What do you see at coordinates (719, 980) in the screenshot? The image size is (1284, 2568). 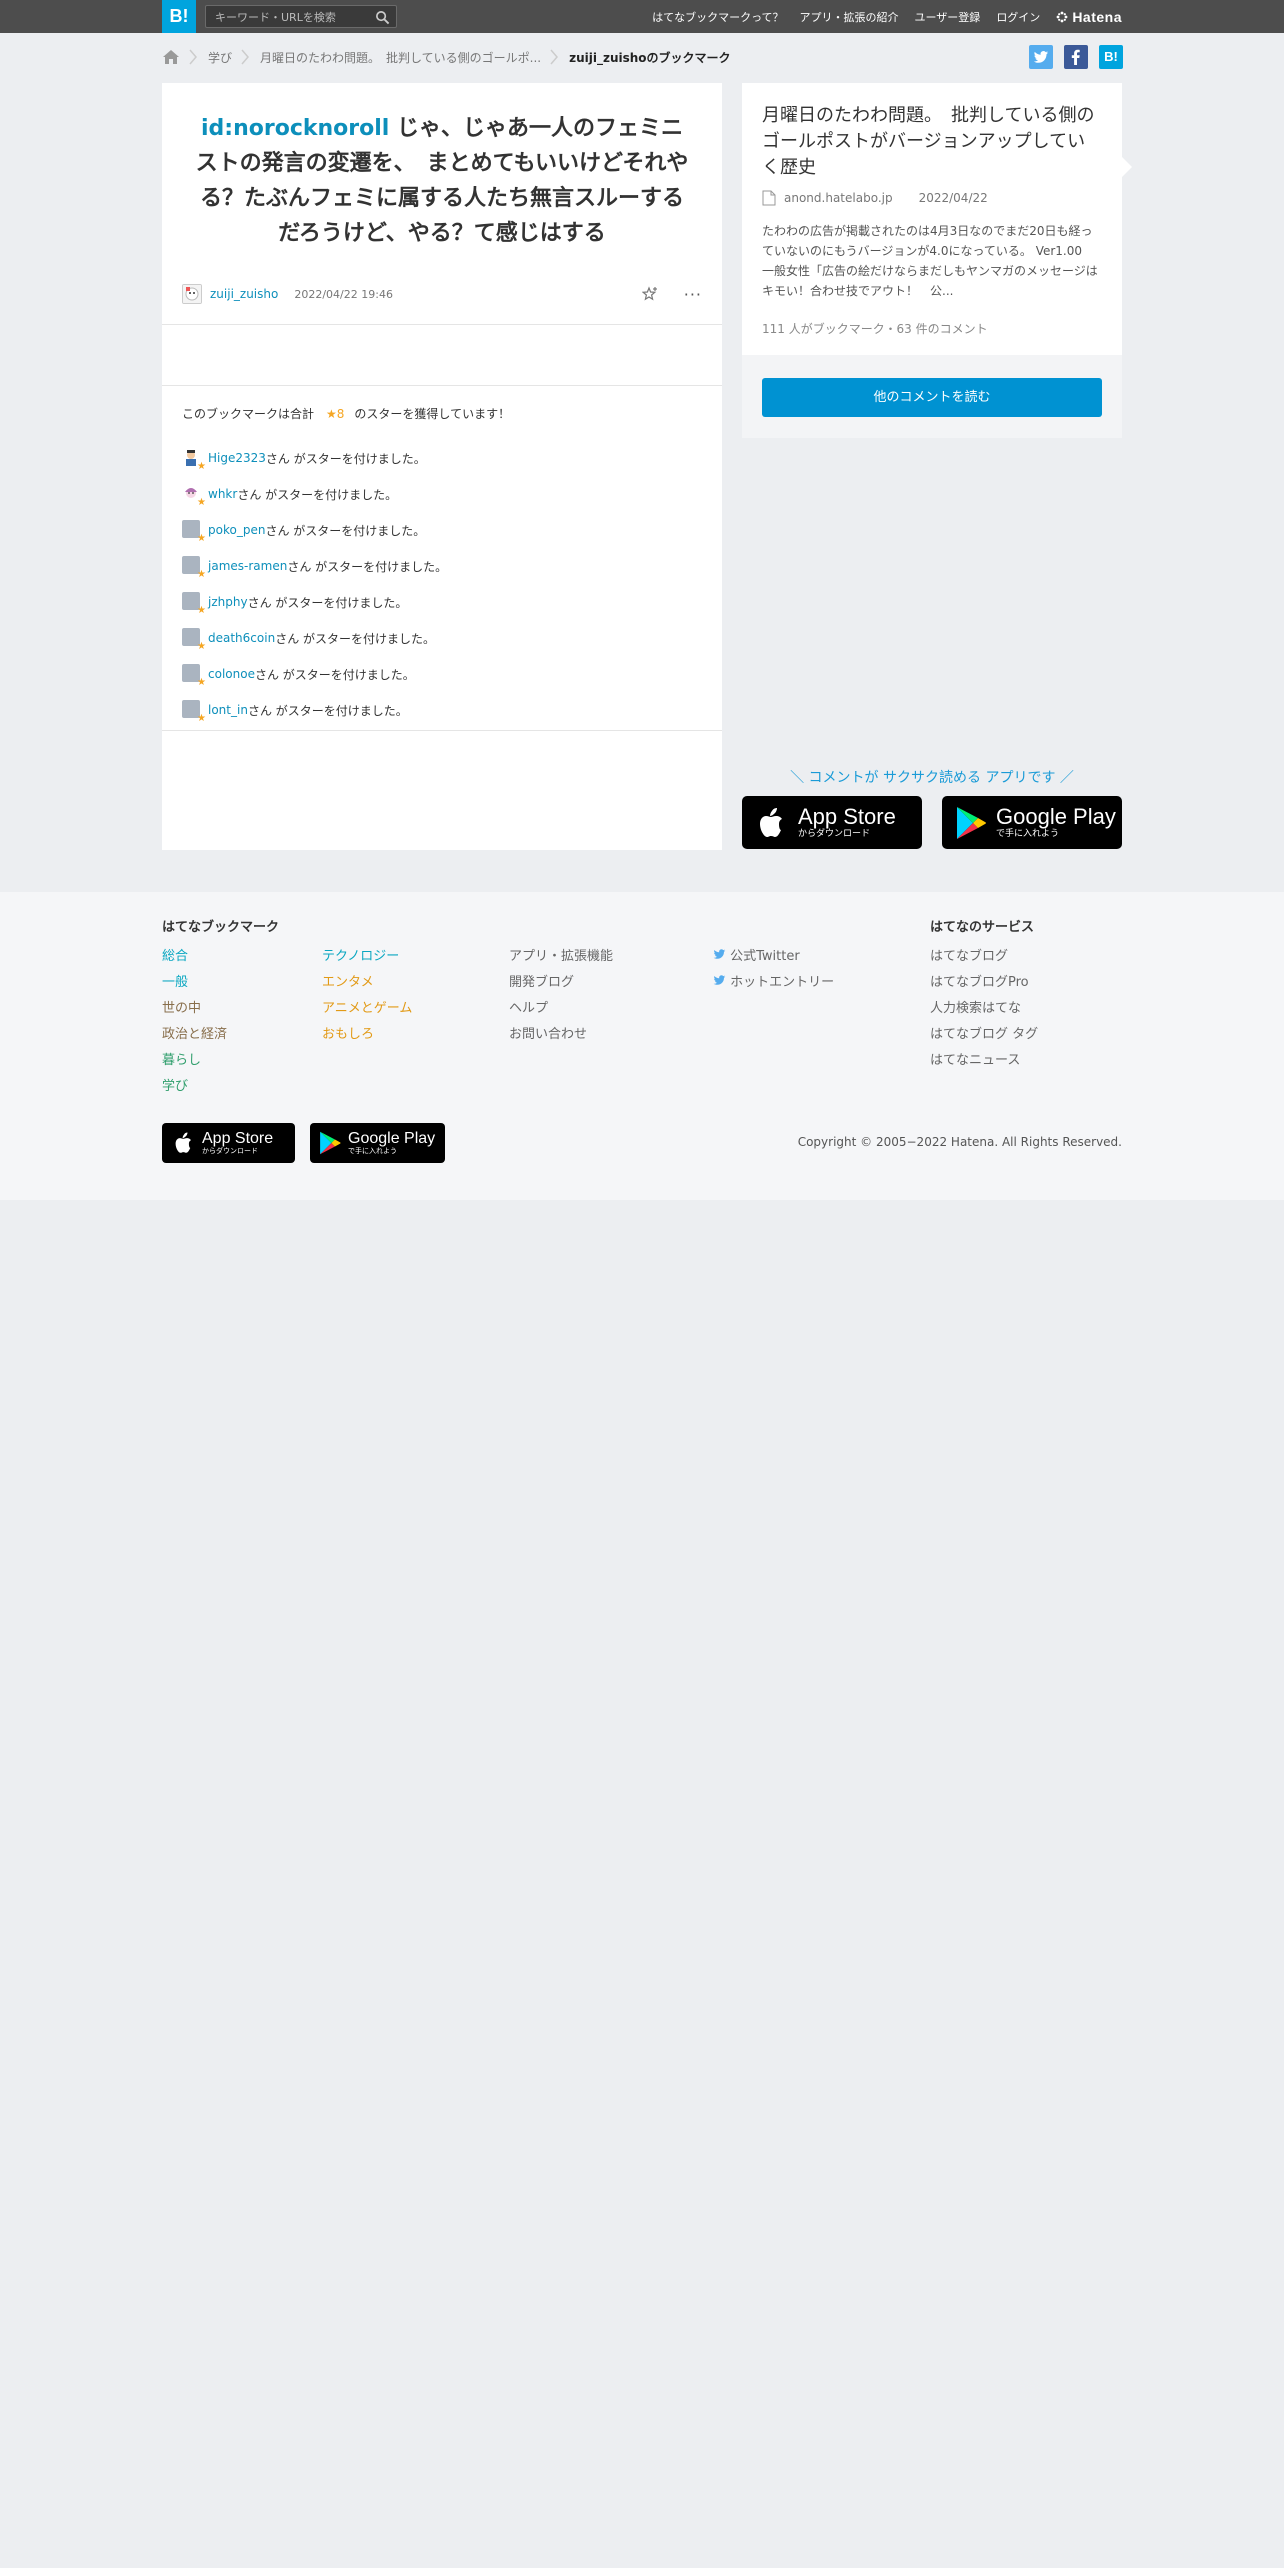 I see `twitter-icon` at bounding box center [719, 980].